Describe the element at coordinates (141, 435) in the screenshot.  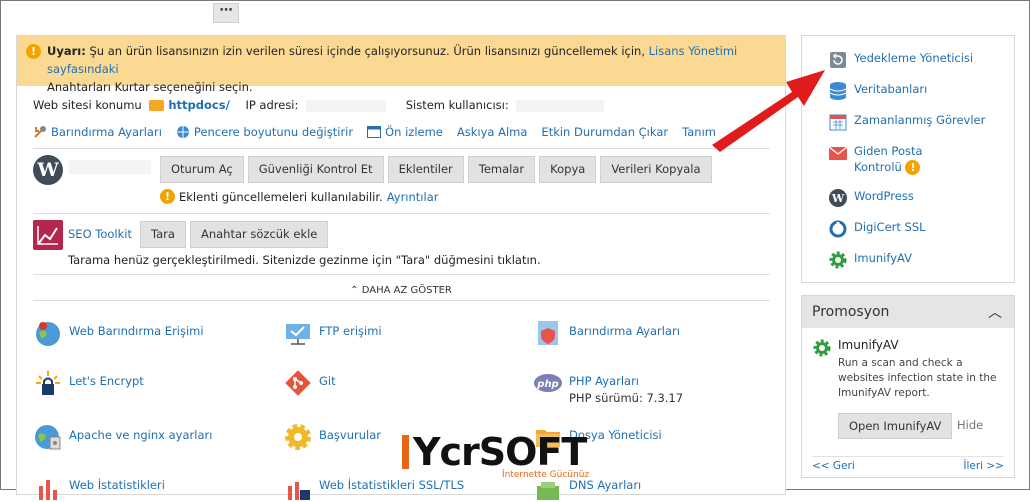
I see `tile-label: Apache ve nginx ayarları` at that location.